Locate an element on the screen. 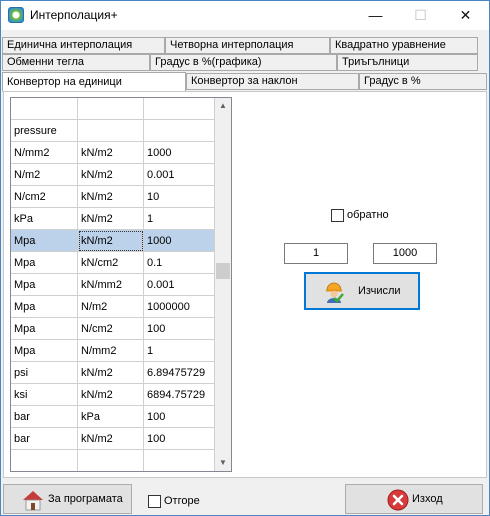  table-row: bar kPa 100 is located at coordinates (113, 417).